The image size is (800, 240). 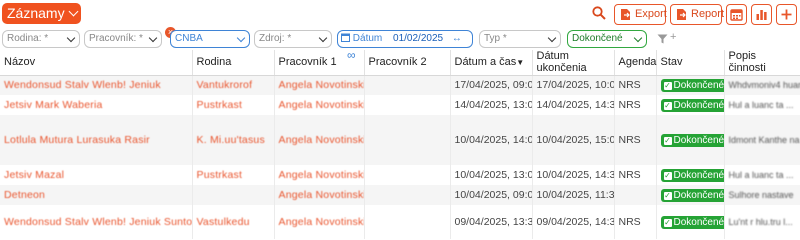 I want to click on chart-button, so click(x=761, y=14).